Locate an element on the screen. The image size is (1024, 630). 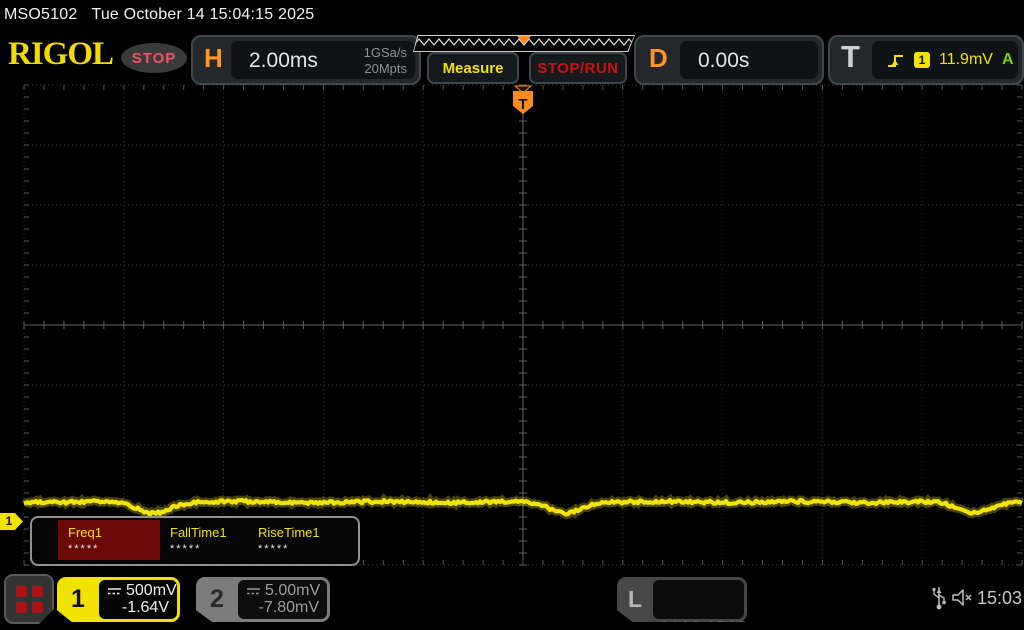
menu-grid-icon is located at coordinates (29, 599).